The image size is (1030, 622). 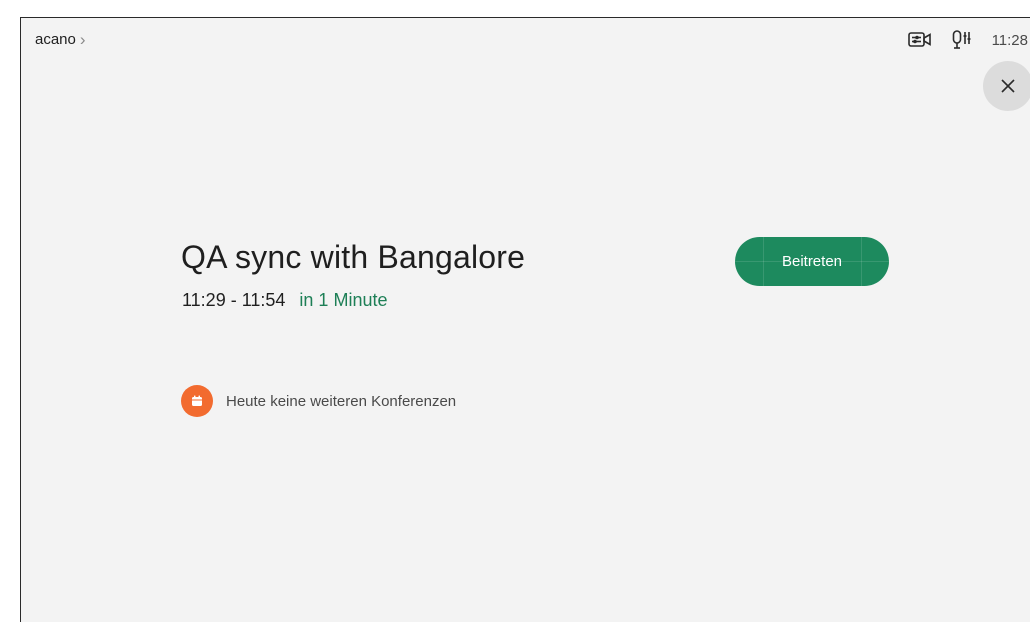 What do you see at coordinates (341, 401) in the screenshot?
I see `agenda-empty-message: Heute keine weiteren Konferenzen` at bounding box center [341, 401].